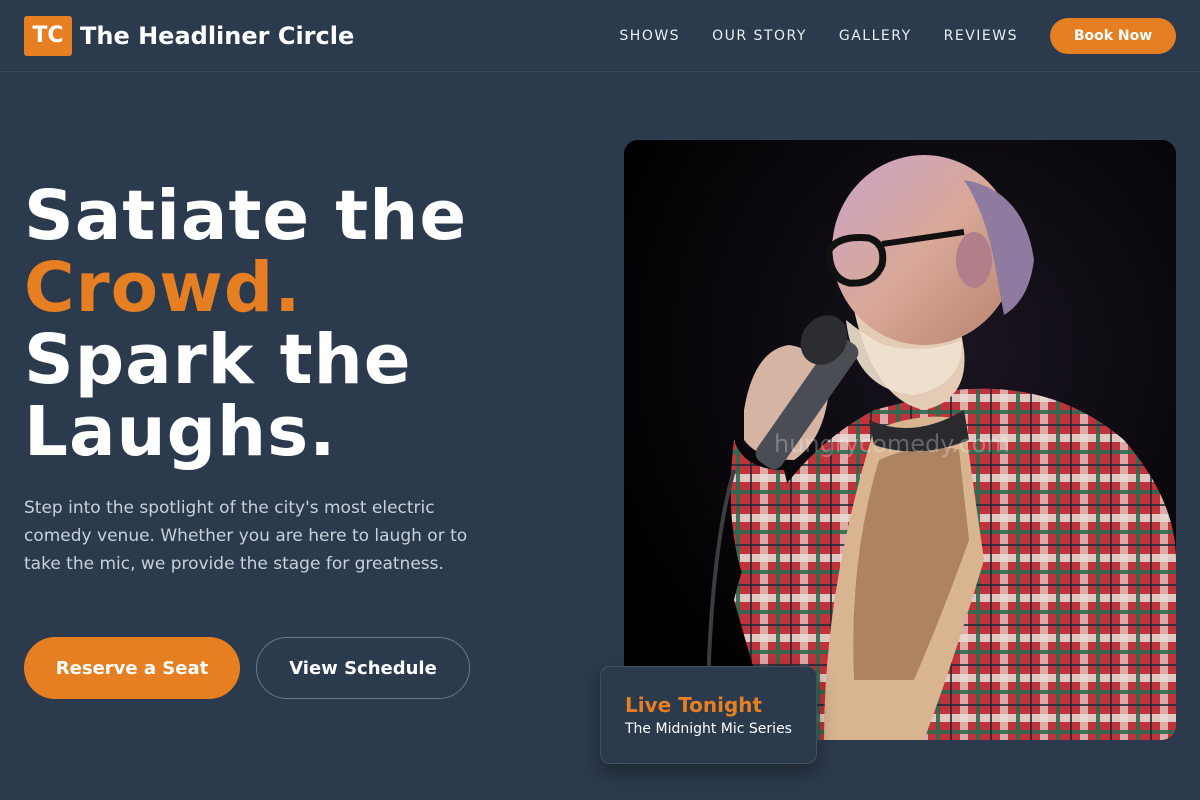  I want to click on main-nav: SHOWS OUR STORY GALLERY REVIEWS Book Now, so click(897, 35).